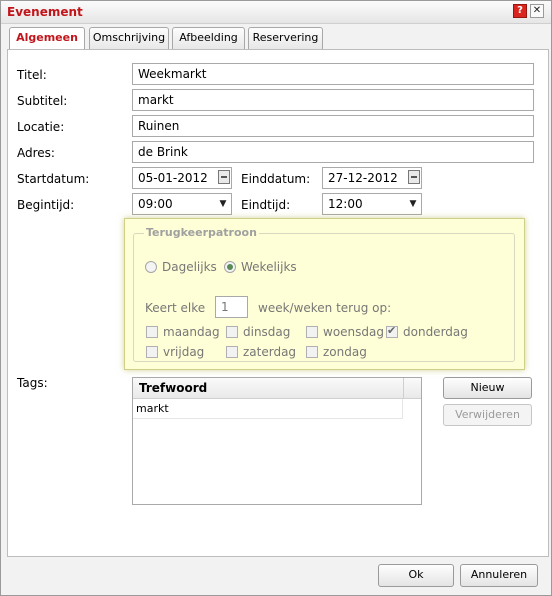  Describe the element at coordinates (208, 38) in the screenshot. I see `tab-afbeelding: Afbeelding` at that location.